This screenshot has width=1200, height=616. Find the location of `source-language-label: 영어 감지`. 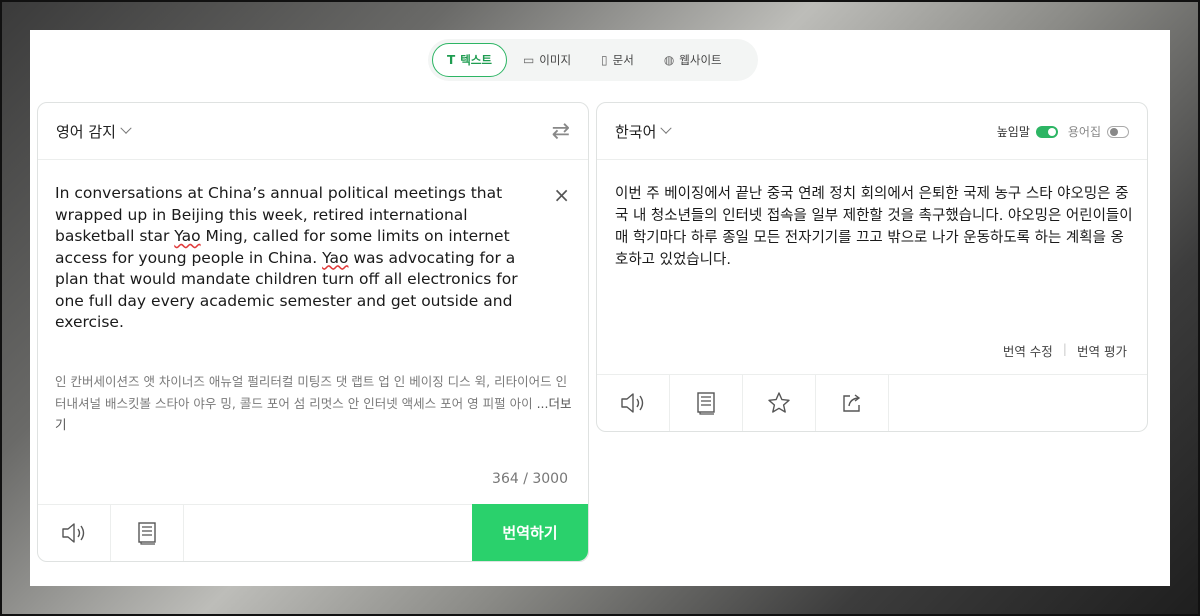

source-language-label: 영어 감지 is located at coordinates (86, 131).